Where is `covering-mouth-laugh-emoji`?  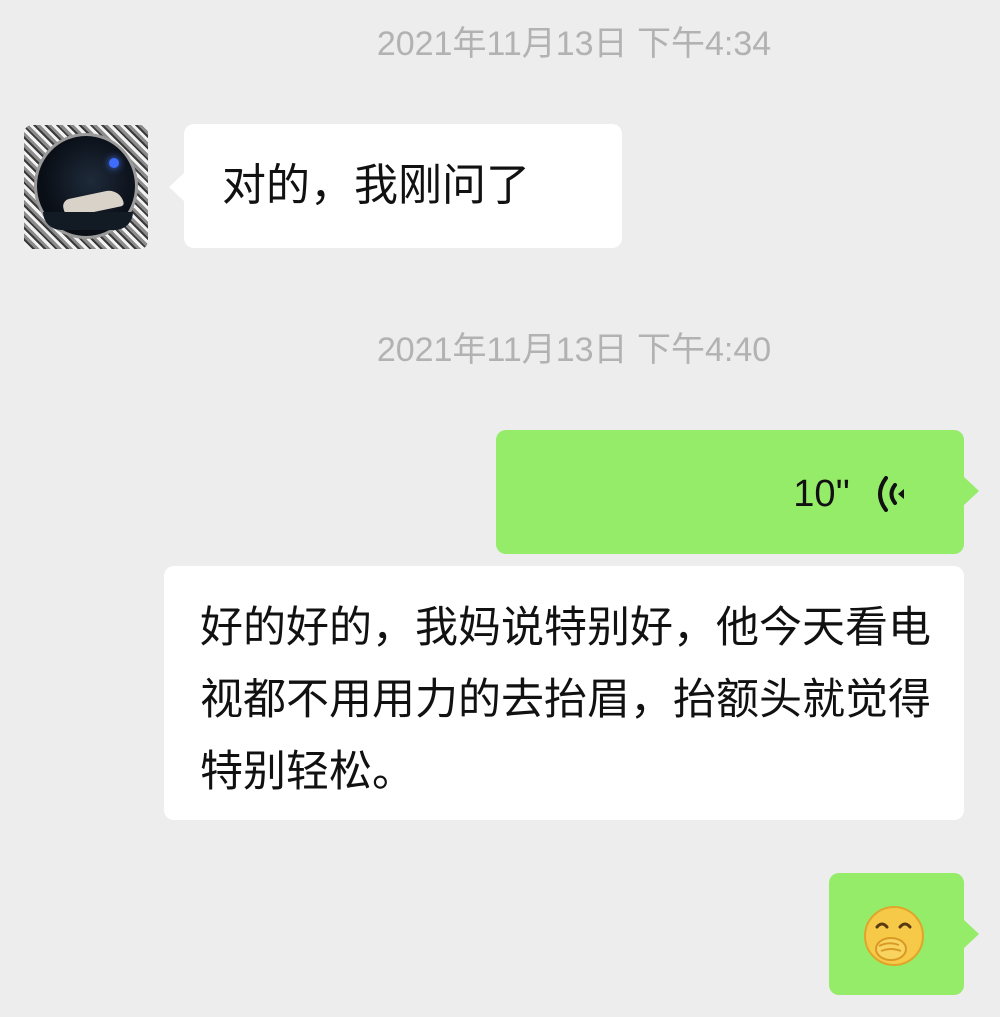 covering-mouth-laugh-emoji is located at coordinates (894, 936).